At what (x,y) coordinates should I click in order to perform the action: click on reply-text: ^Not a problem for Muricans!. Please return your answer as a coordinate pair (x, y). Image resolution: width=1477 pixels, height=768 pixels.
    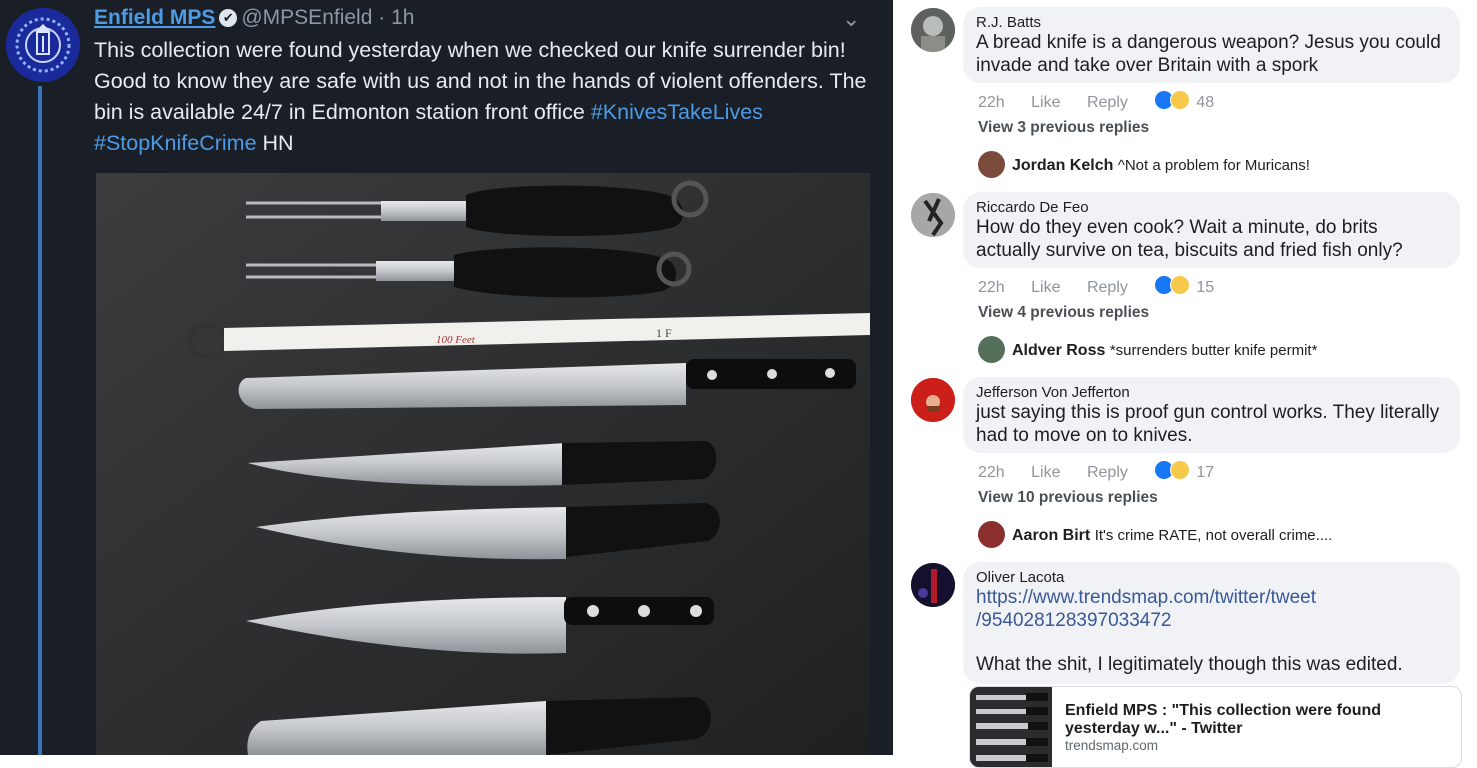
    Looking at the image, I should click on (1213, 165).